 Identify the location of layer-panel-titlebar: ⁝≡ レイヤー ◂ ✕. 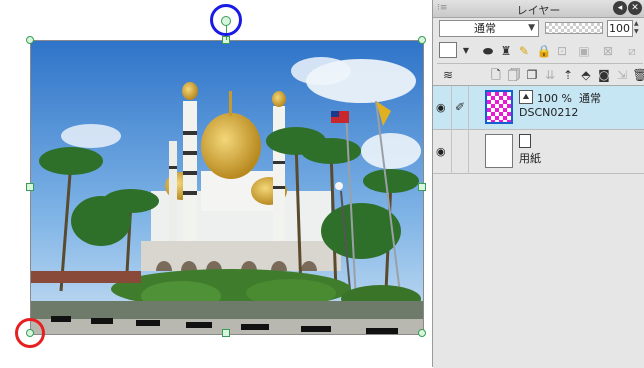
(538, 9).